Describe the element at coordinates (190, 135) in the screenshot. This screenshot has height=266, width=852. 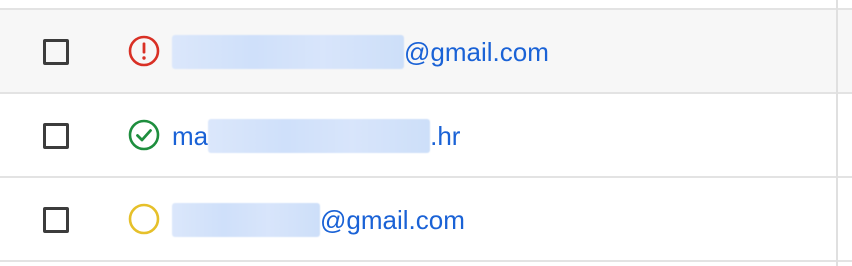
I see `email-prefix: ma` at that location.